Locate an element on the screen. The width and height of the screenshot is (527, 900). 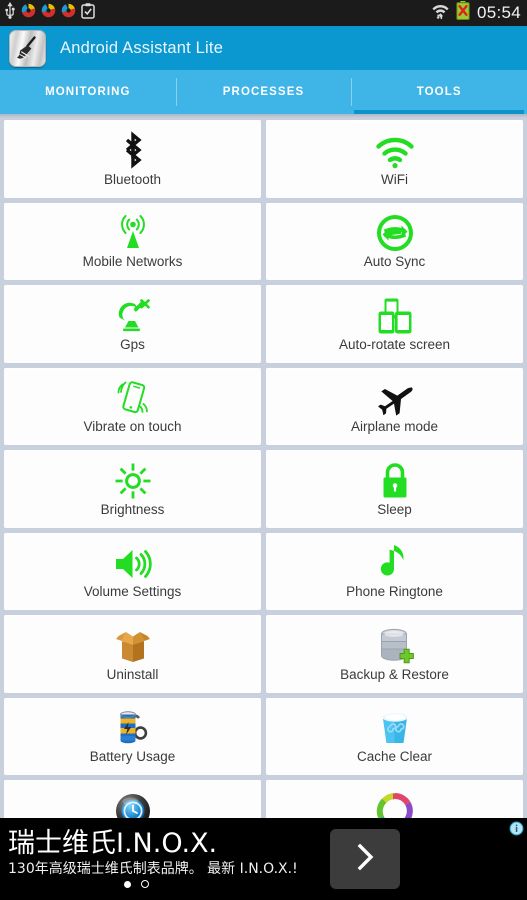
carousel-dot-active is located at coordinates (127, 884).